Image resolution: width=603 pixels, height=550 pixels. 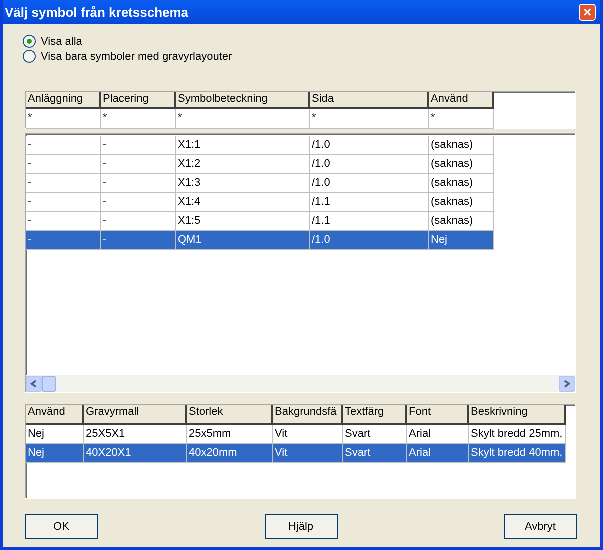 What do you see at coordinates (243, 221) in the screenshot?
I see `table-cell: X1:5` at bounding box center [243, 221].